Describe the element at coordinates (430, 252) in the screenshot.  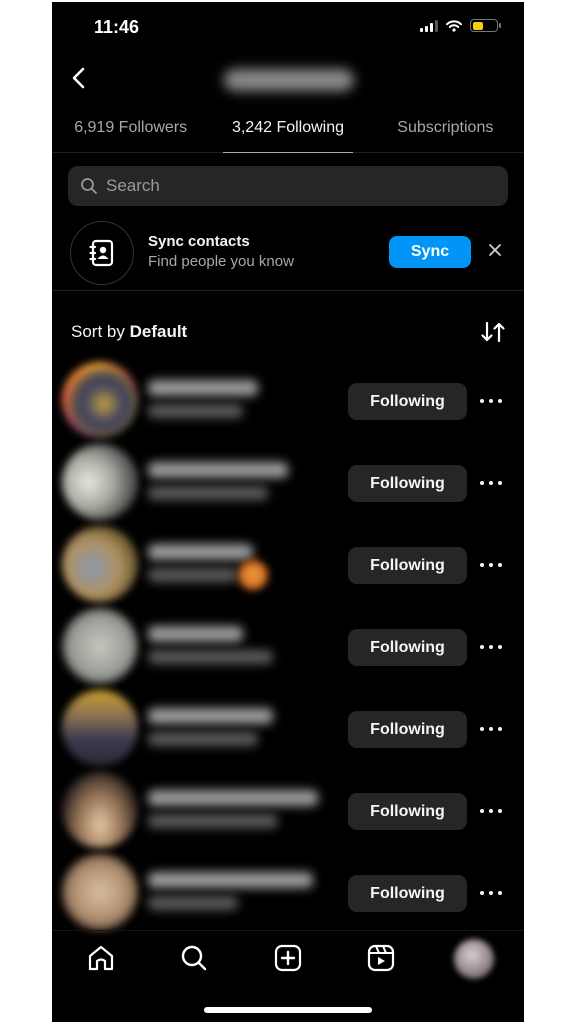
I see `sync-button: Sync` at that location.